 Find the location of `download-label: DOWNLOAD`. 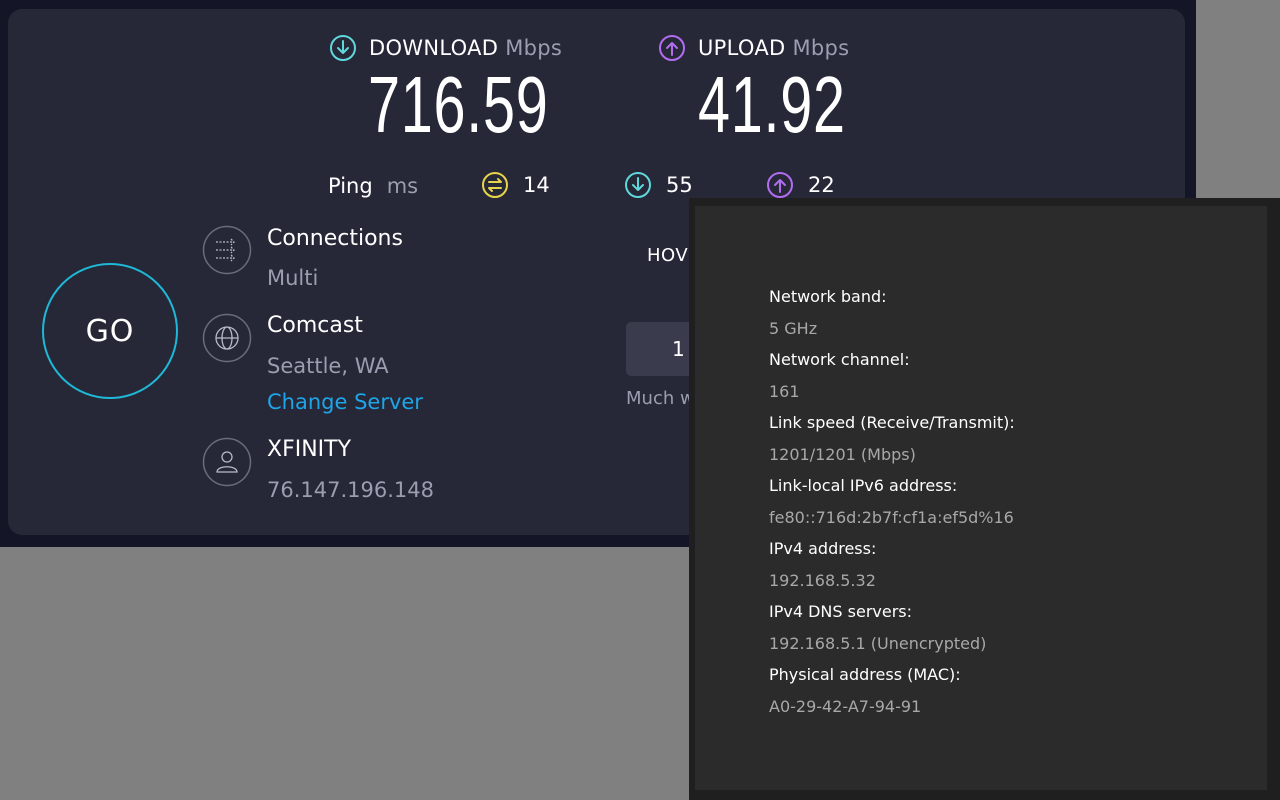

download-label: DOWNLOAD is located at coordinates (434, 48).